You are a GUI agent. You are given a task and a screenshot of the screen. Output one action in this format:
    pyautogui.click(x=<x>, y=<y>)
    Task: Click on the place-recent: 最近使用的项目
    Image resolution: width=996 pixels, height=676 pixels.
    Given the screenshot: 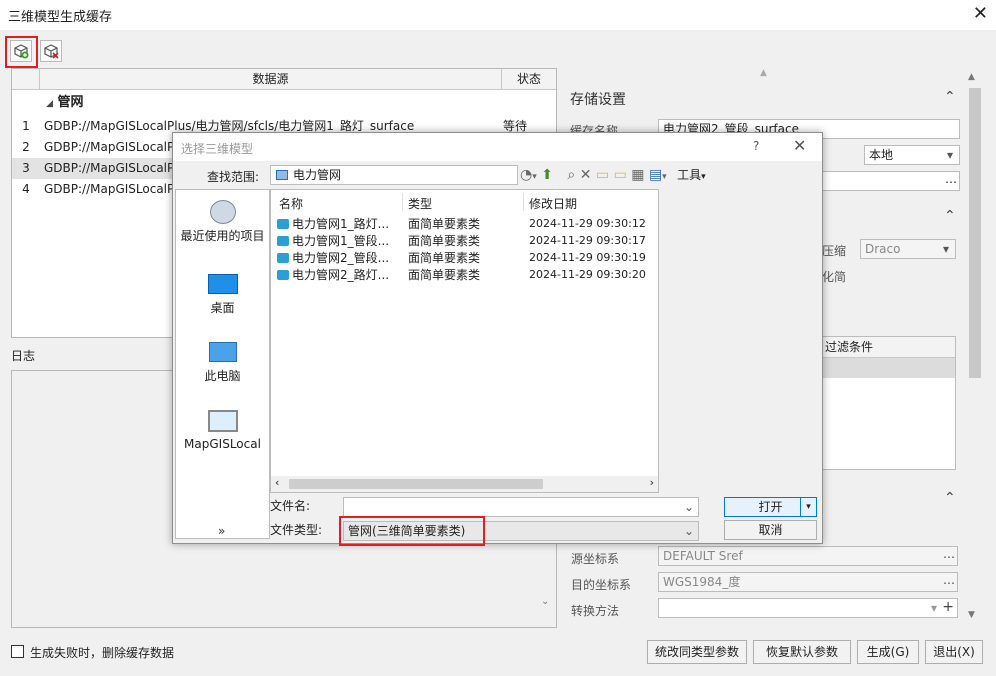 What is the action you would take?
    pyautogui.click(x=222, y=222)
    